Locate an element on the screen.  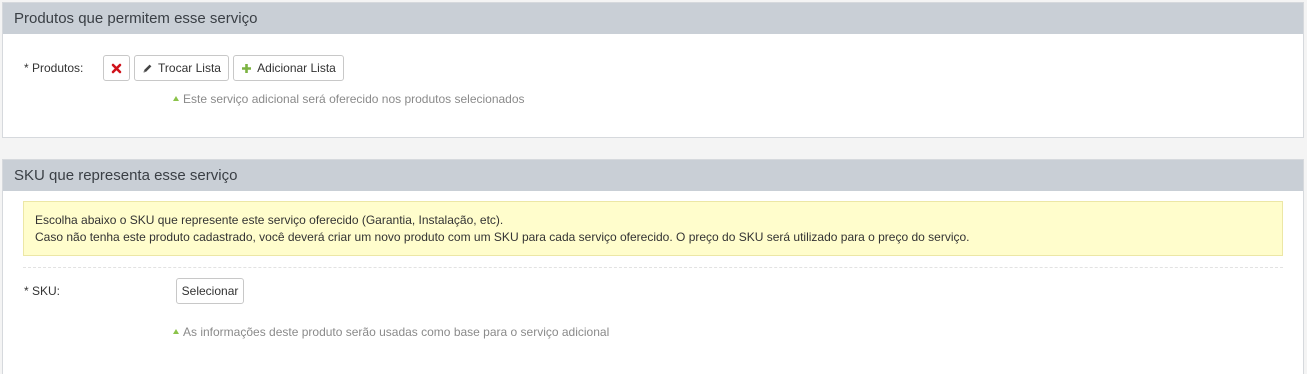
select-sku-button: Selecionar is located at coordinates (210, 291).